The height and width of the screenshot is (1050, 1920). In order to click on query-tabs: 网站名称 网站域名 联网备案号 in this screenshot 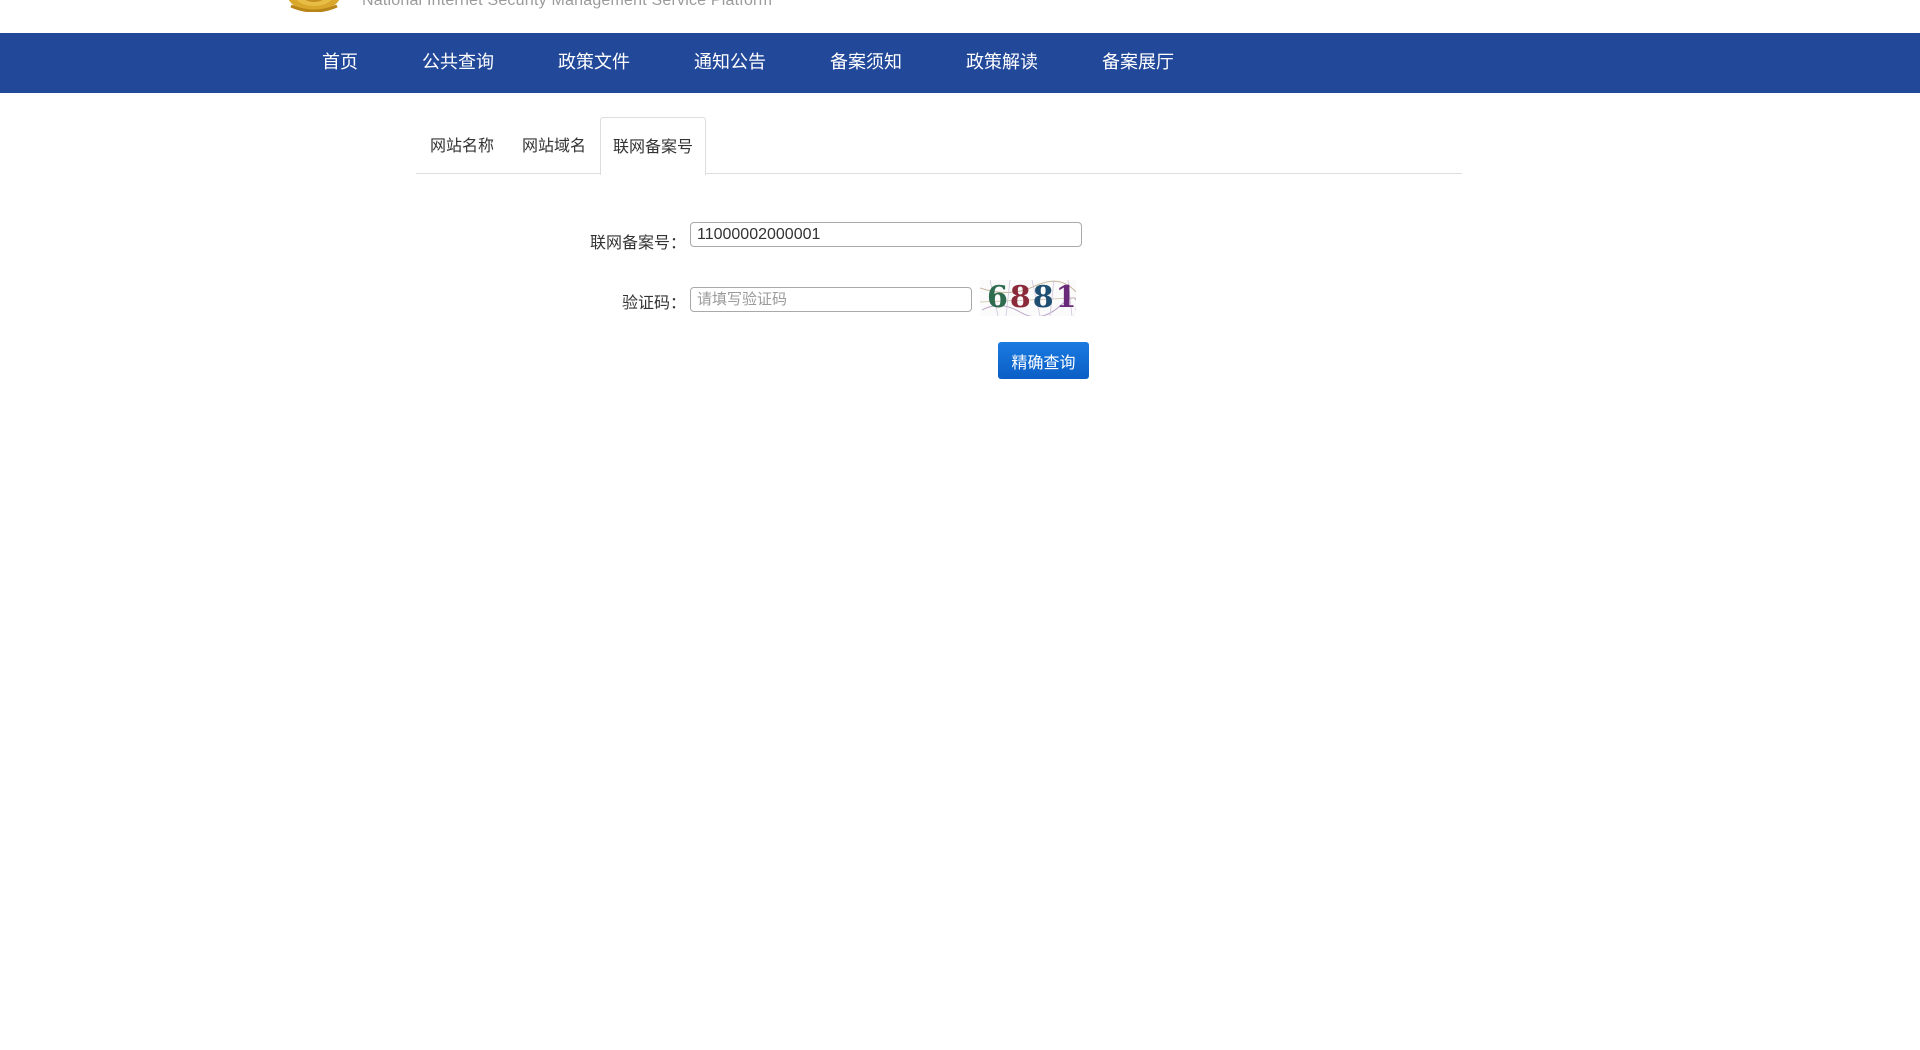, I will do `click(939, 146)`.